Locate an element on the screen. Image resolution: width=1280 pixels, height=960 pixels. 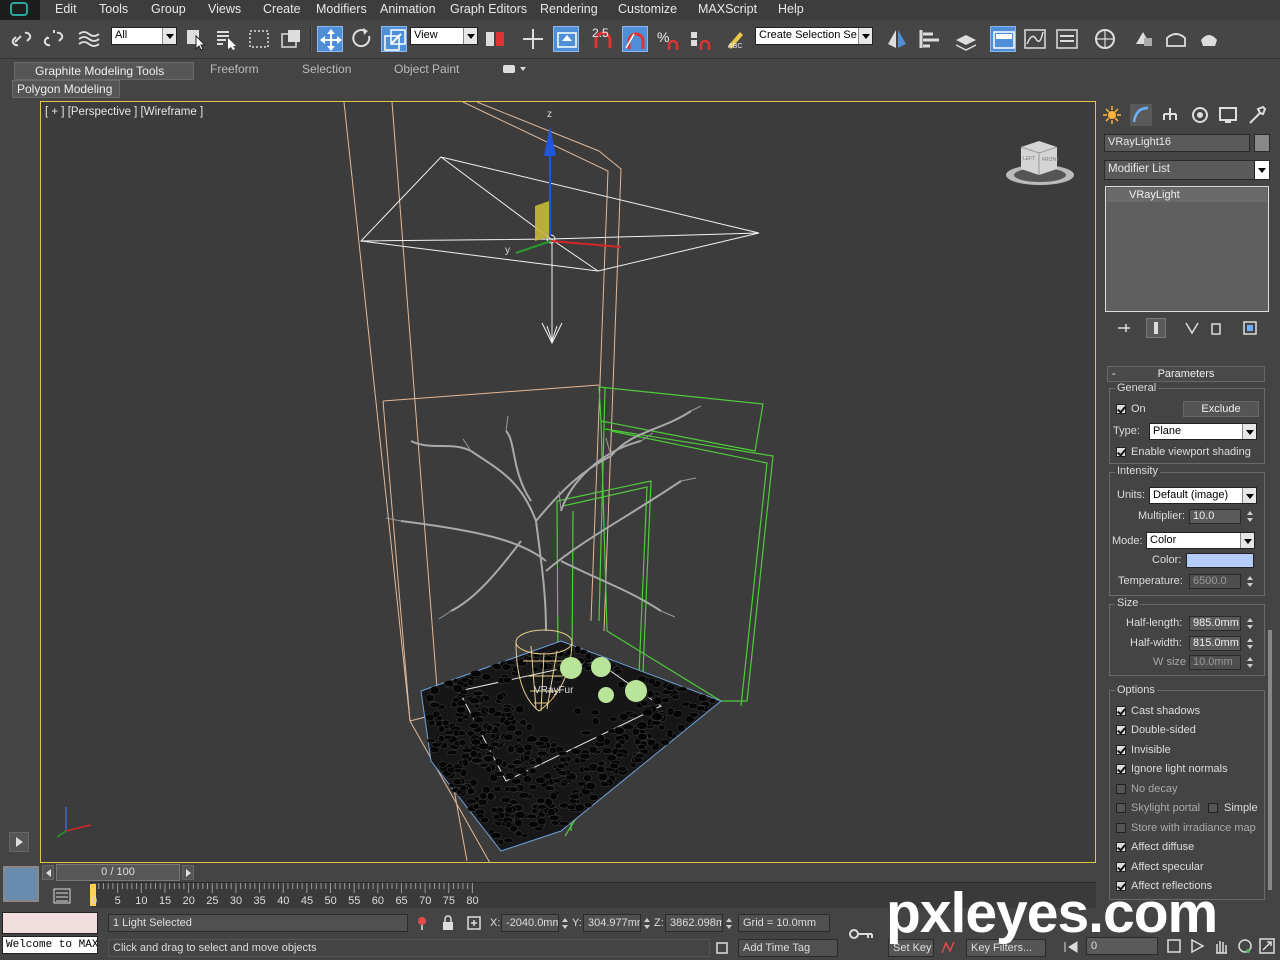
enable-viewport-shading-checkbox is located at coordinates (1121, 452).